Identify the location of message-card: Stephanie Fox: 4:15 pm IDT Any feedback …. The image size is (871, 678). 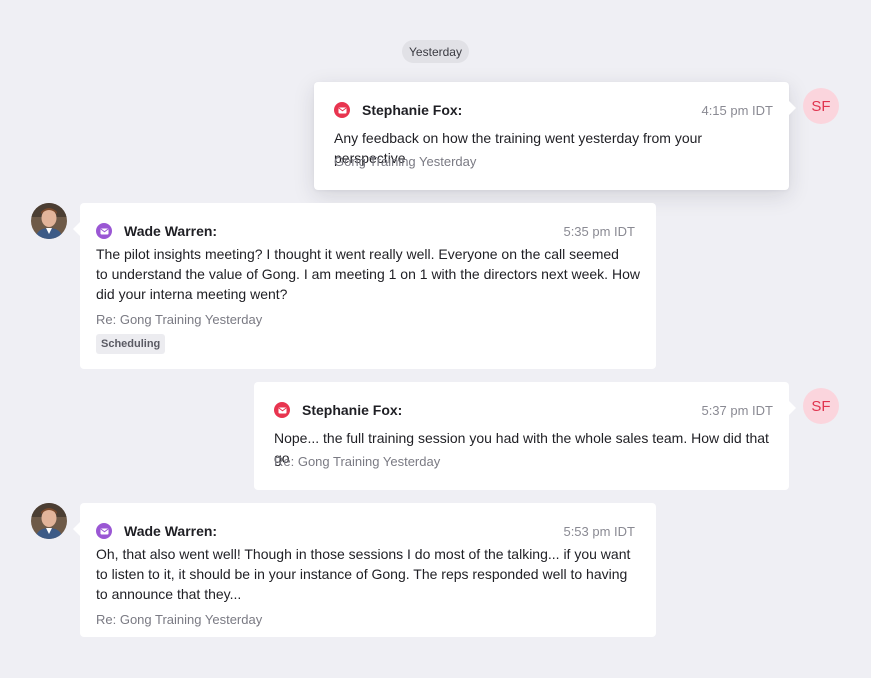
(555, 136).